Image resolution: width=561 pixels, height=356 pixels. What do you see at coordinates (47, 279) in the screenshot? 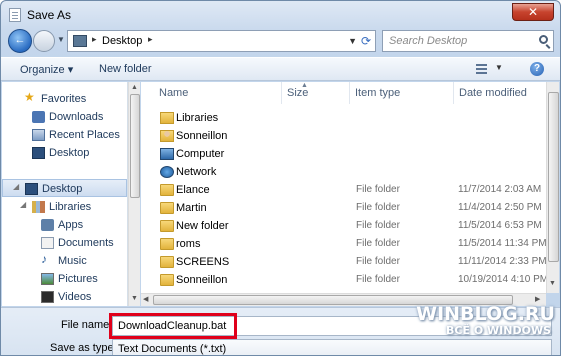
I see `pictures-icon` at bounding box center [47, 279].